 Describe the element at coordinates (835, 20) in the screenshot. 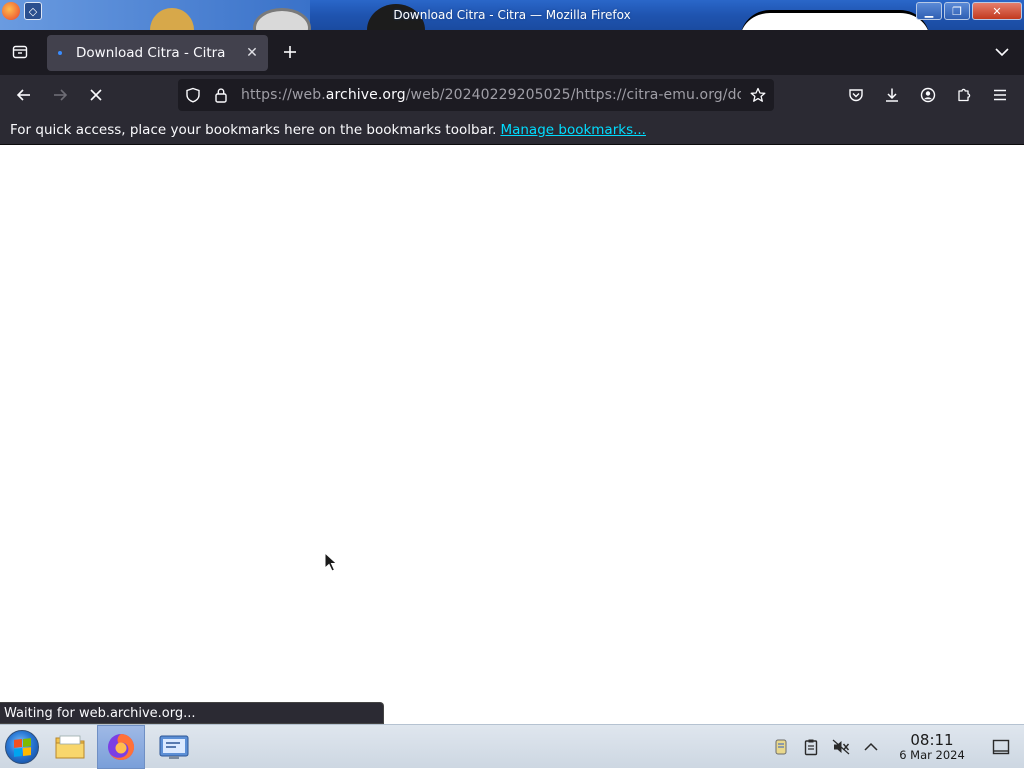

I see `titlebar-wallpaper-decoration` at that location.